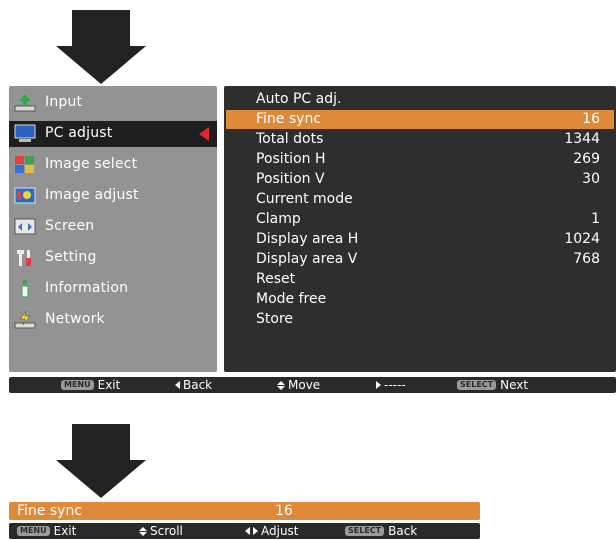  I want to click on submenu-item-label: Auto PC adj., so click(299, 99).